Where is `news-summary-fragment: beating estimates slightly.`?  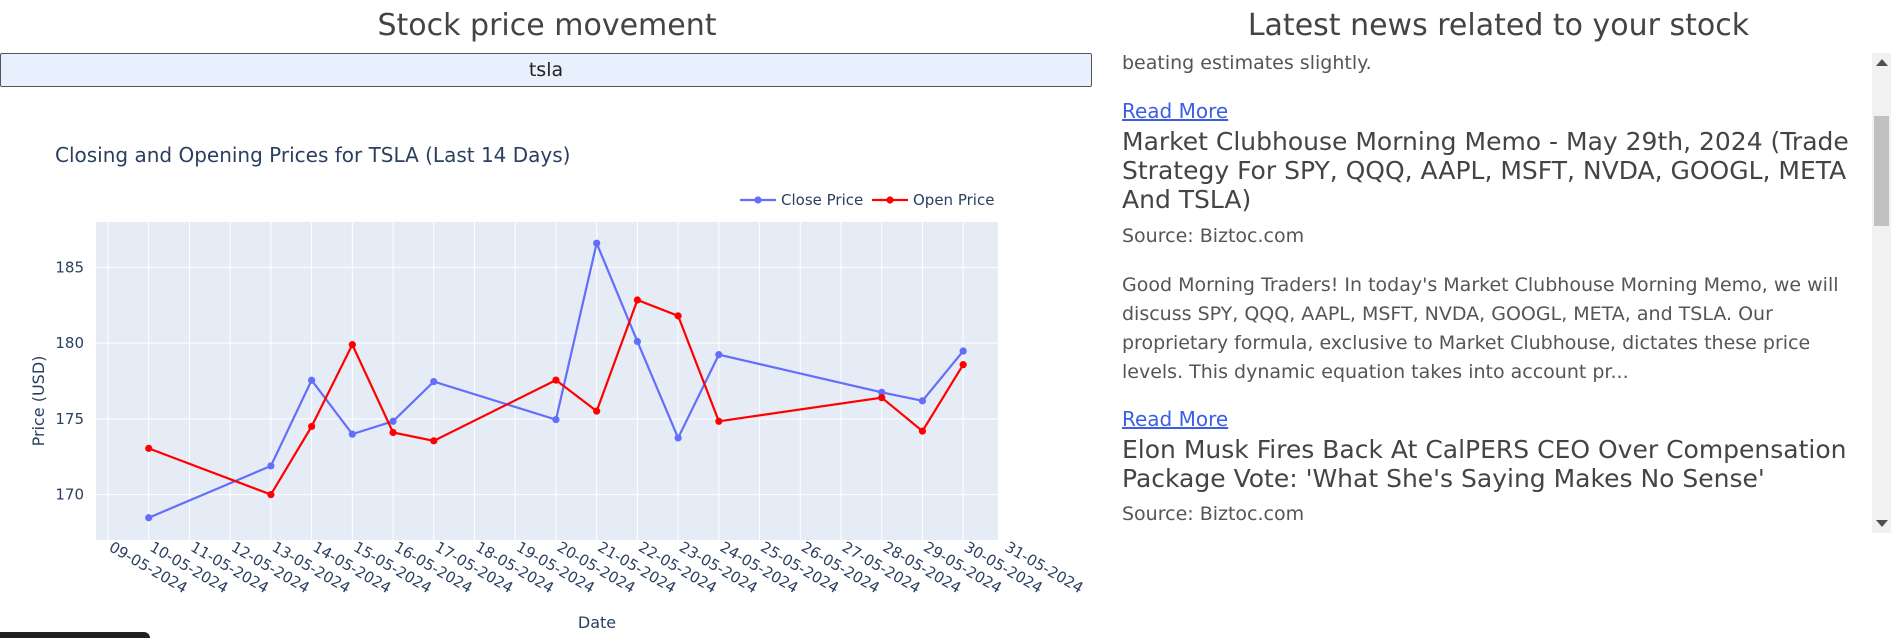
news-summary-fragment: beating estimates slightly. is located at coordinates (1247, 63).